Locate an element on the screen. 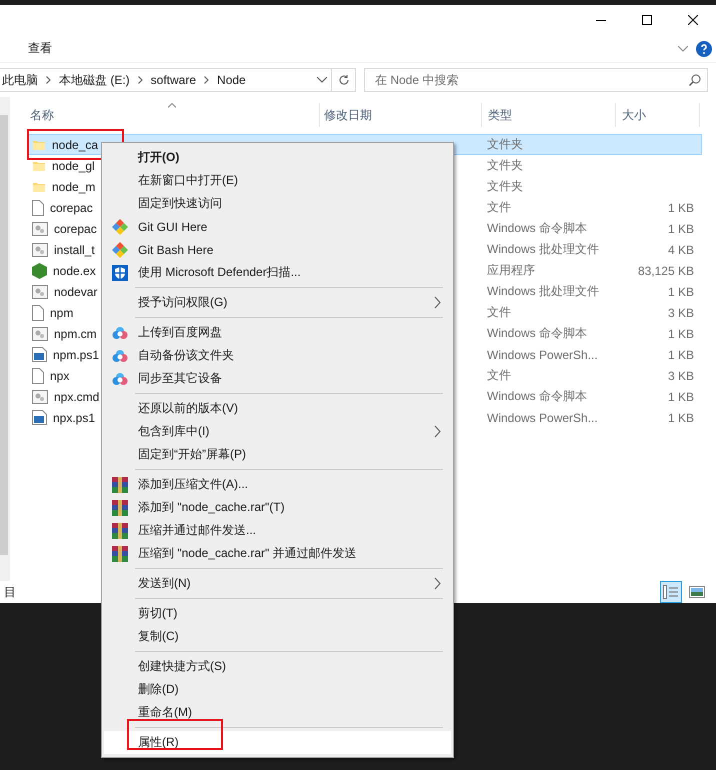 This screenshot has width=716, height=770. file-name: npm.cm is located at coordinates (75, 333).